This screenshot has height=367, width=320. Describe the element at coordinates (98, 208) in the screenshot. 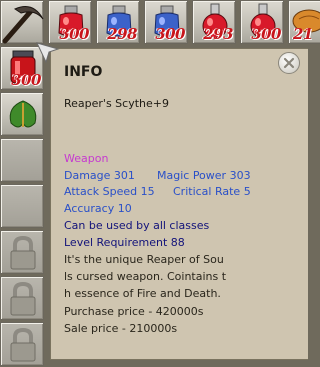

I see `stat-accuracy: Accuracy 10` at that location.